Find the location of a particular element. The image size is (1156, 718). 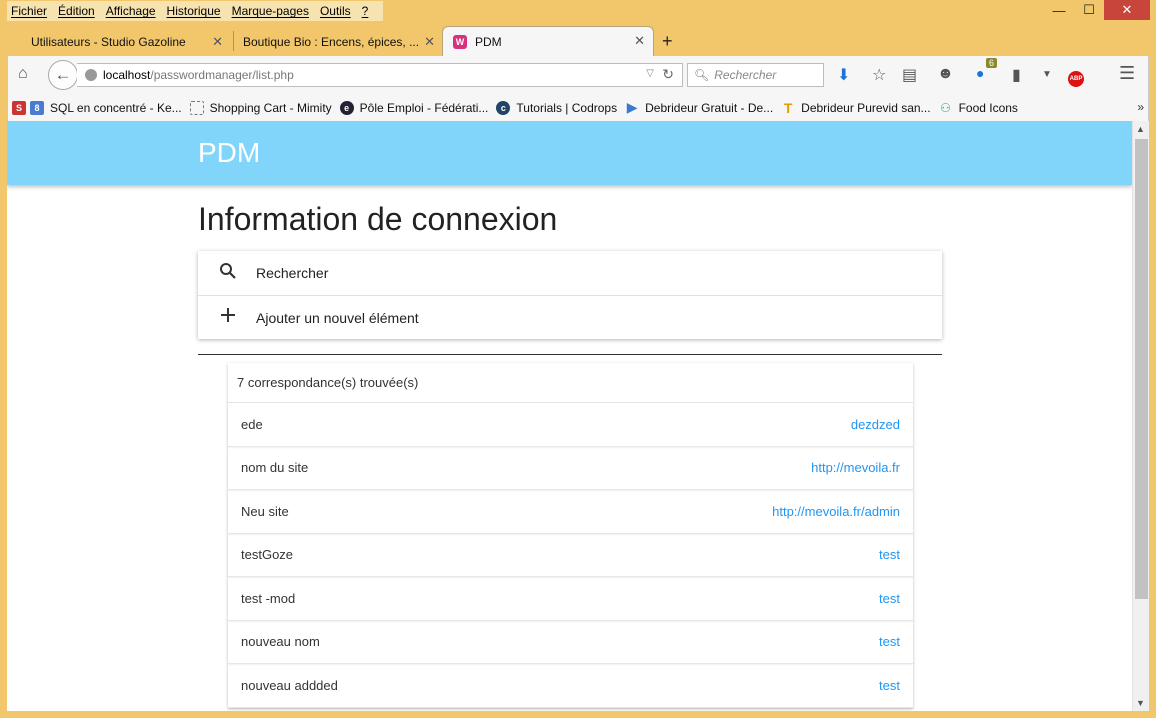

row-name: Neu site is located at coordinates (265, 511).